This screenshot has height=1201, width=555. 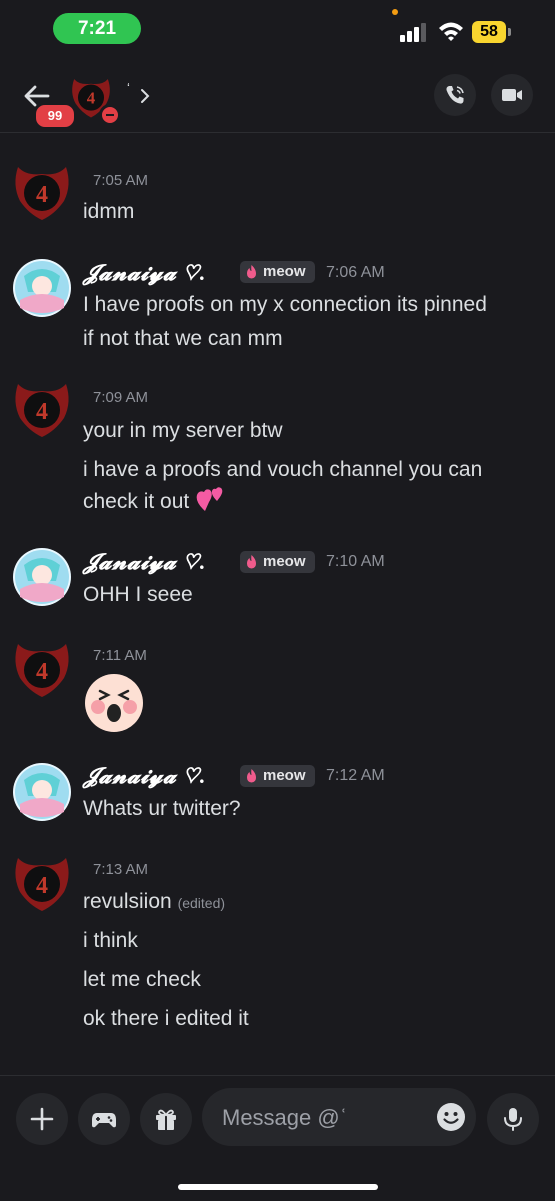 I want to click on video-icon, so click(x=512, y=95).